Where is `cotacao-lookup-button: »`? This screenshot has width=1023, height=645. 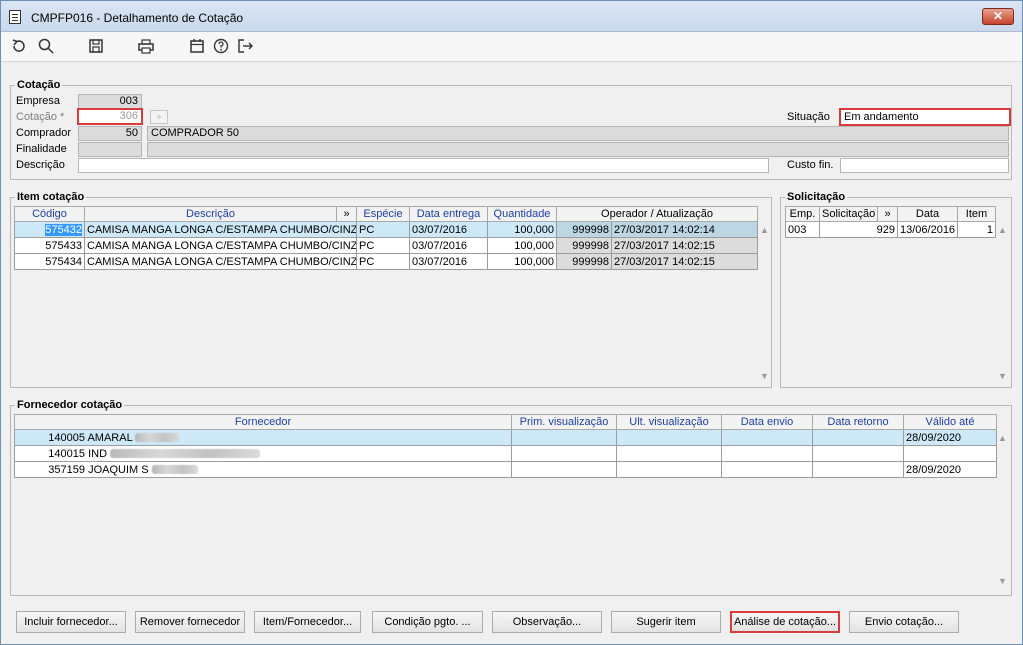
cotacao-lookup-button: » is located at coordinates (159, 117).